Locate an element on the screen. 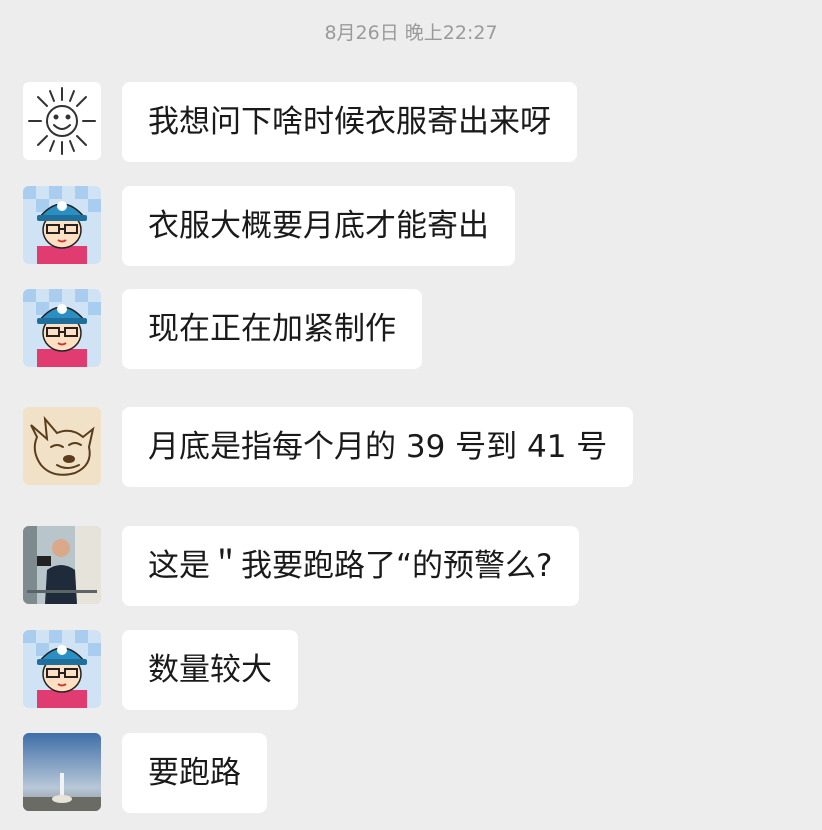  message-bubble: 数量较大 is located at coordinates (210, 670).